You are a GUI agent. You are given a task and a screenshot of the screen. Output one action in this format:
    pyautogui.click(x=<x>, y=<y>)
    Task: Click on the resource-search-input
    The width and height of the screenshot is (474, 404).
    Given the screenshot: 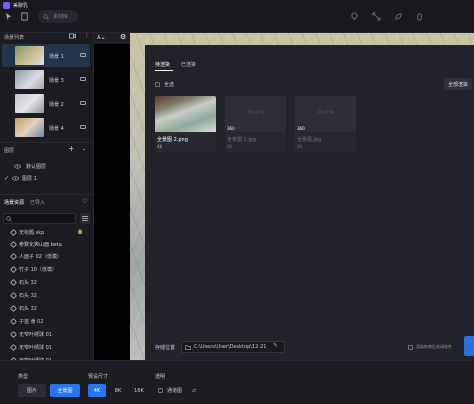 What is the action you would take?
    pyautogui.click(x=39, y=218)
    